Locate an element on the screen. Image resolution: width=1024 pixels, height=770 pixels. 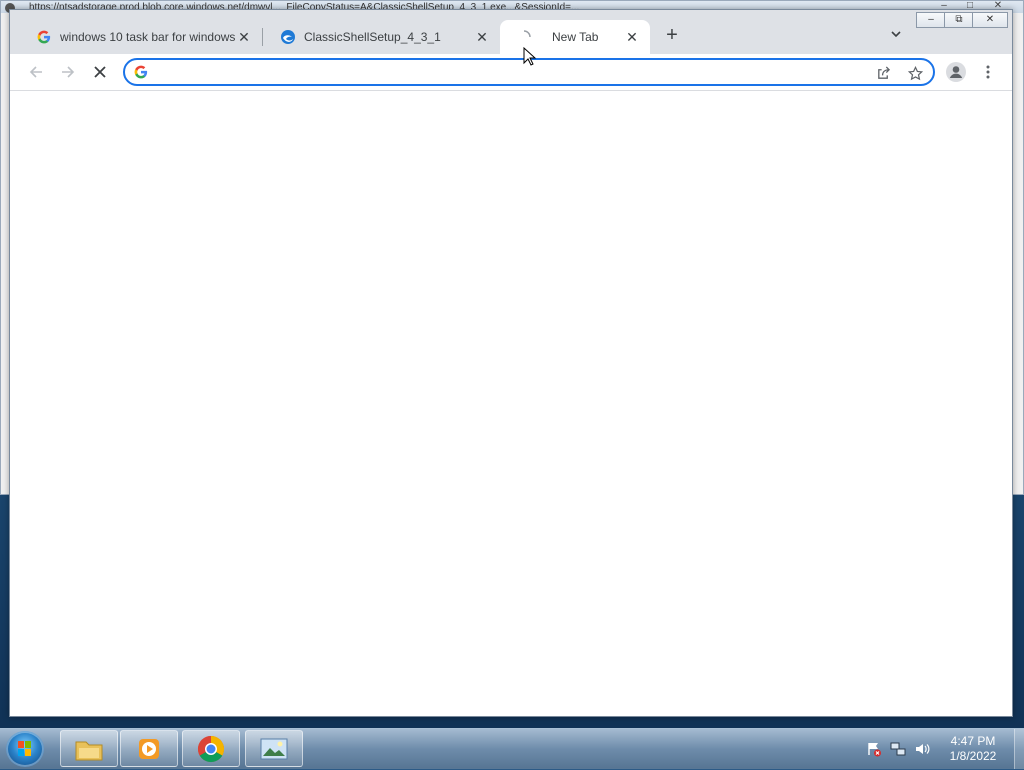
tab-download: ClassicShellSetup_4_3_1 ✕ is located at coordinates (382, 37).